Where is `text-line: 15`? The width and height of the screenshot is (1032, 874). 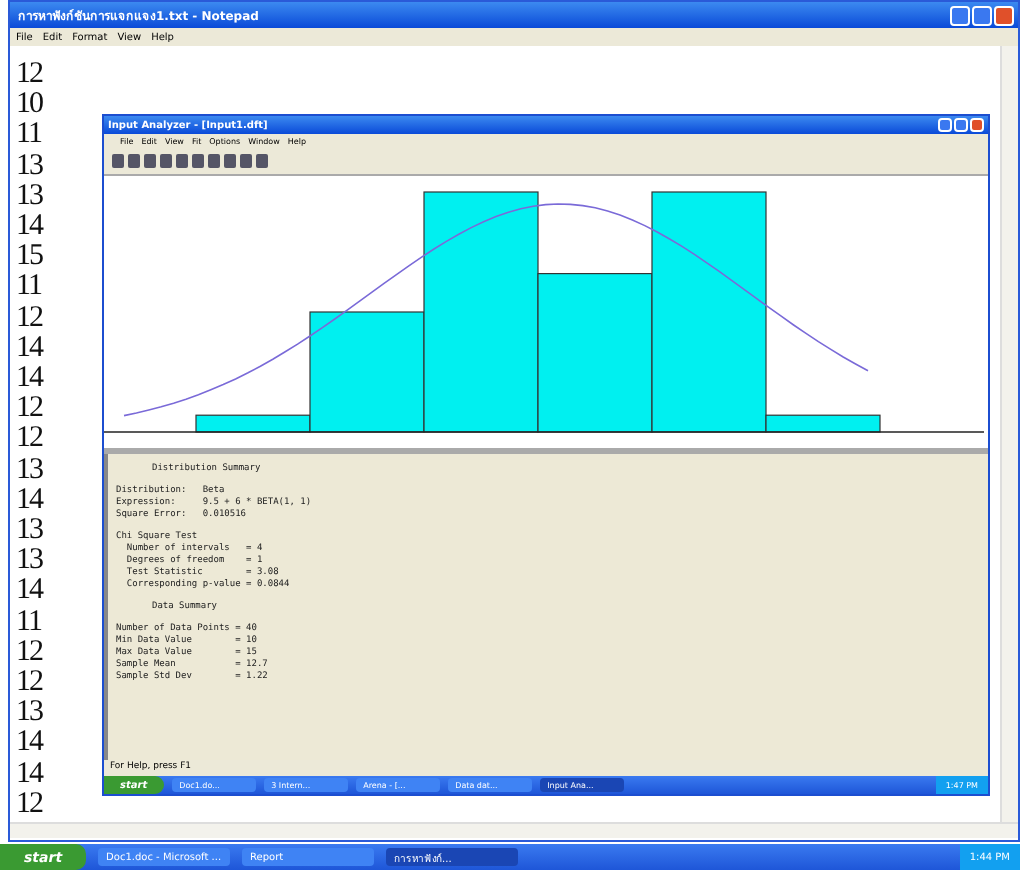
text-line: 15 is located at coordinates (29, 257).